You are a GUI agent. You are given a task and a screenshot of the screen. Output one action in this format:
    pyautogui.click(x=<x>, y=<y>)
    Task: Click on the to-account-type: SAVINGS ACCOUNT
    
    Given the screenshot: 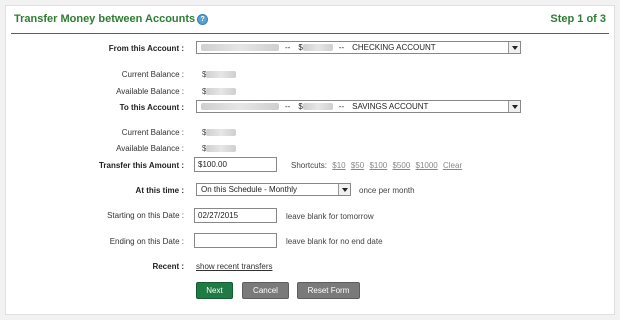 What is the action you would take?
    pyautogui.click(x=390, y=106)
    